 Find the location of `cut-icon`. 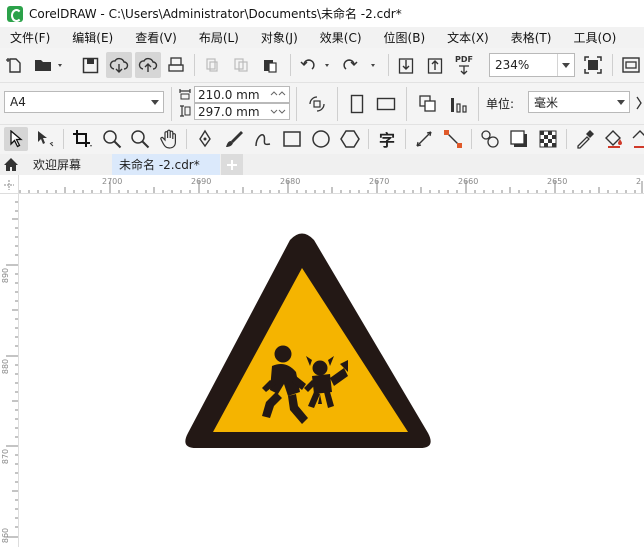

cut-icon is located at coordinates (212, 65).